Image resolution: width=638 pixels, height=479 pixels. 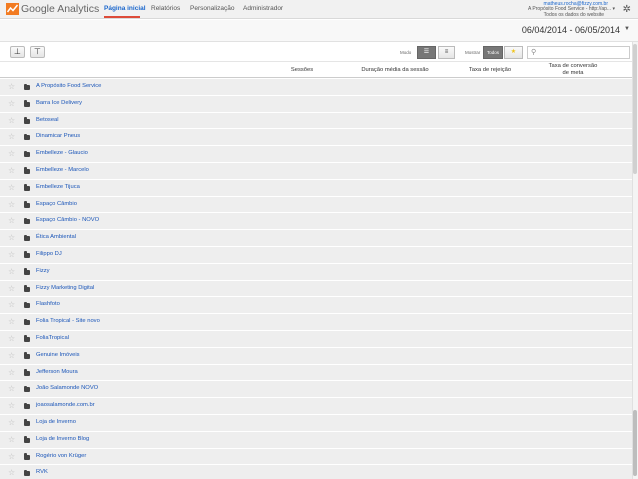 What do you see at coordinates (58, 355) in the screenshot?
I see `account-link: Genuine Imóveis` at bounding box center [58, 355].